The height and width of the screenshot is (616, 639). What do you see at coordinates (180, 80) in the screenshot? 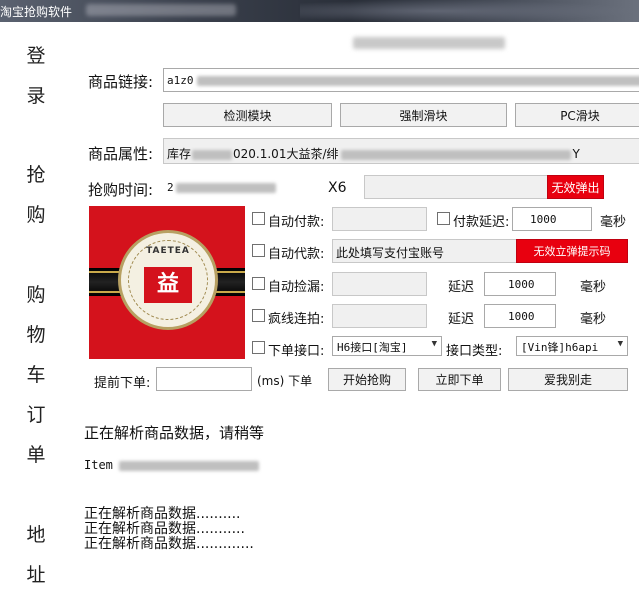
I see `product-link-value: a1z0` at bounding box center [180, 80].